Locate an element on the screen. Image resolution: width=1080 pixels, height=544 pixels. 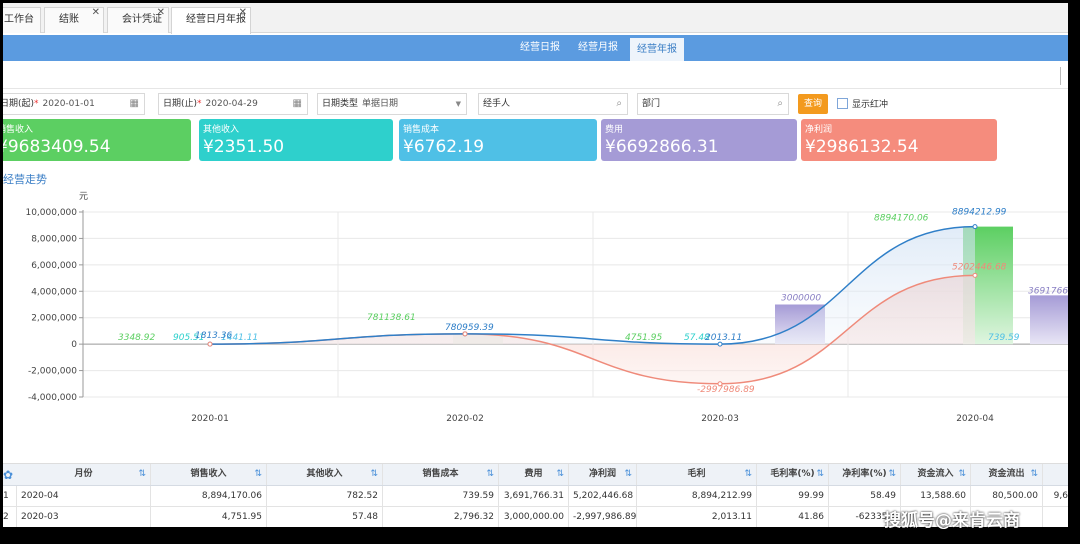
table-cell: 8,894,212.99 is located at coordinates (697, 496).